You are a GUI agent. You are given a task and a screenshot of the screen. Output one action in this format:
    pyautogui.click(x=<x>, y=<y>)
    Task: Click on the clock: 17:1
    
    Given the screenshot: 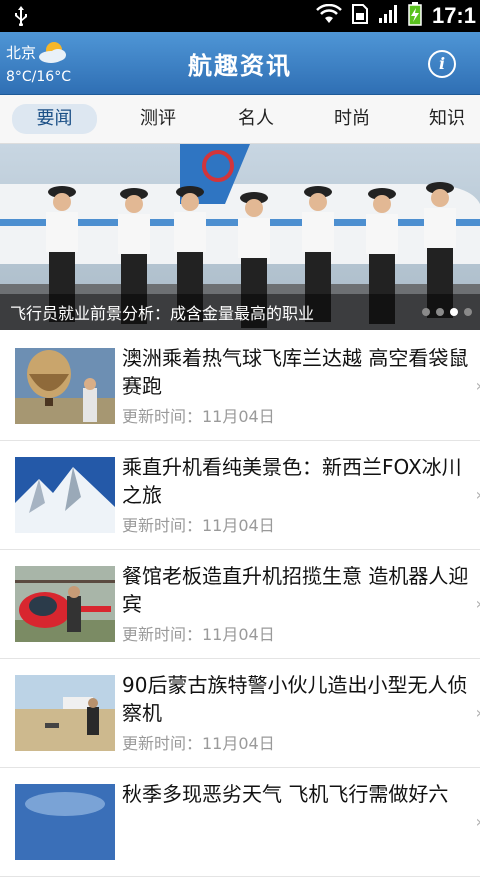 What is the action you would take?
    pyautogui.click(x=453, y=15)
    